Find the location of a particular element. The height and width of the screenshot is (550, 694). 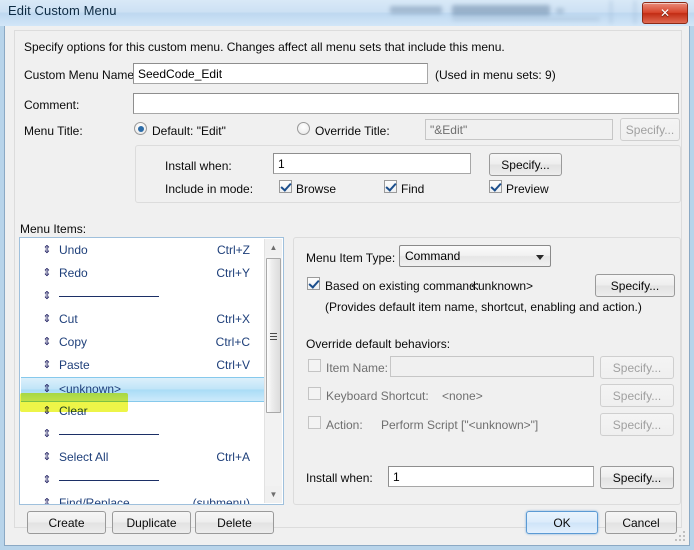

scrollbar-thumb is located at coordinates (273, 335).